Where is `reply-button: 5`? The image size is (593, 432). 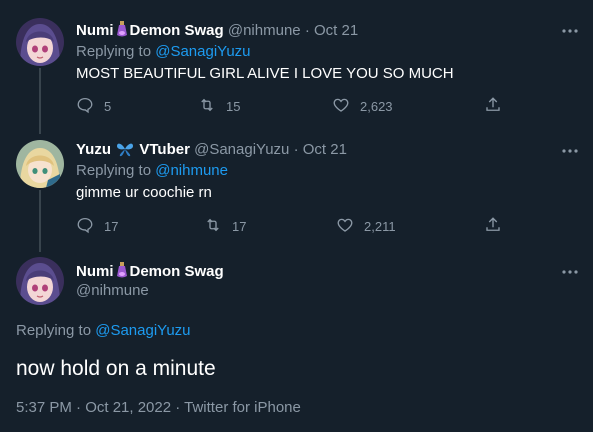
reply-button: 5 is located at coordinates (93, 106).